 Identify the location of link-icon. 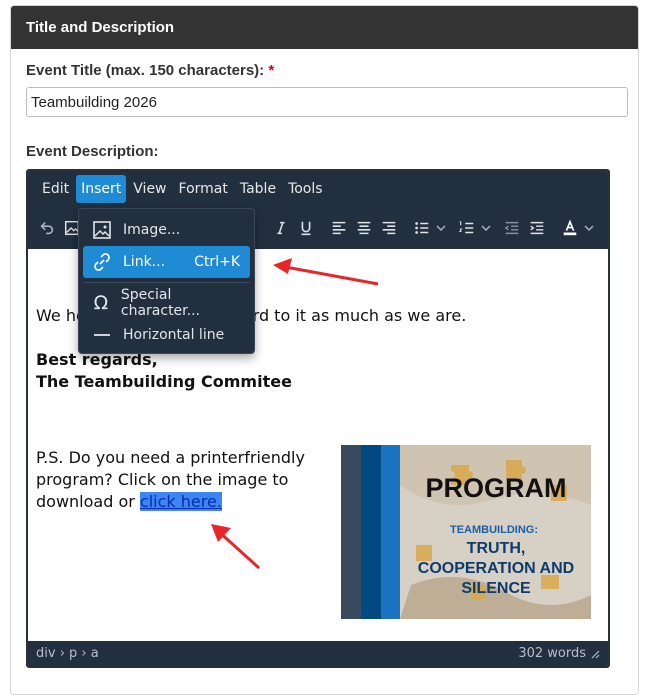
(102, 262).